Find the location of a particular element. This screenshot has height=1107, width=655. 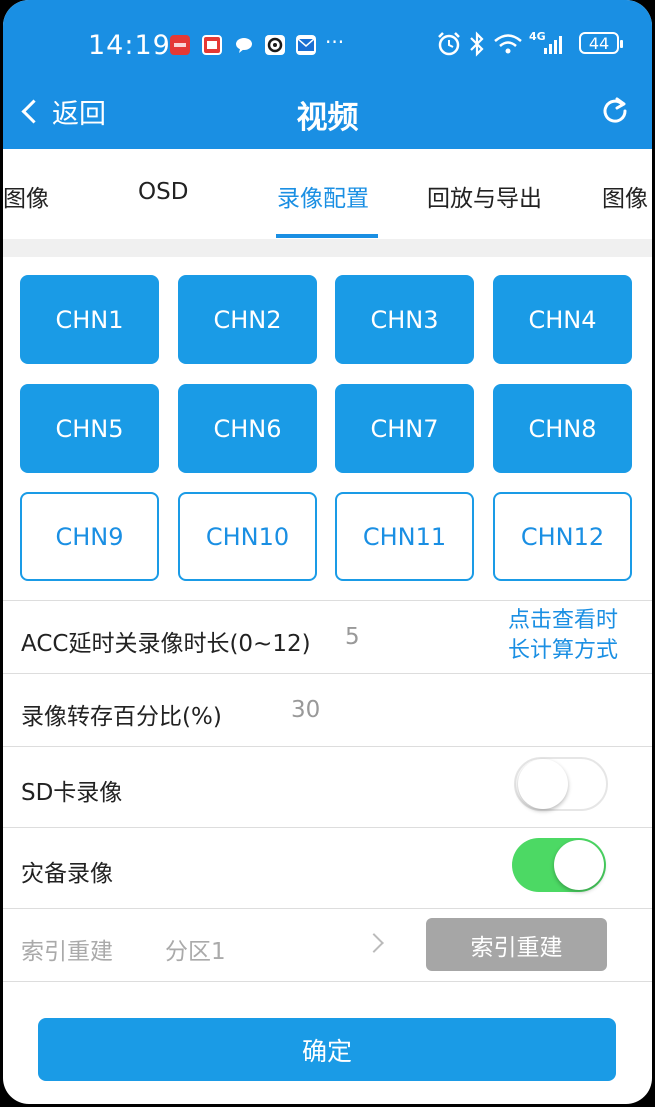

backup-record-toggle is located at coordinates (559, 865).